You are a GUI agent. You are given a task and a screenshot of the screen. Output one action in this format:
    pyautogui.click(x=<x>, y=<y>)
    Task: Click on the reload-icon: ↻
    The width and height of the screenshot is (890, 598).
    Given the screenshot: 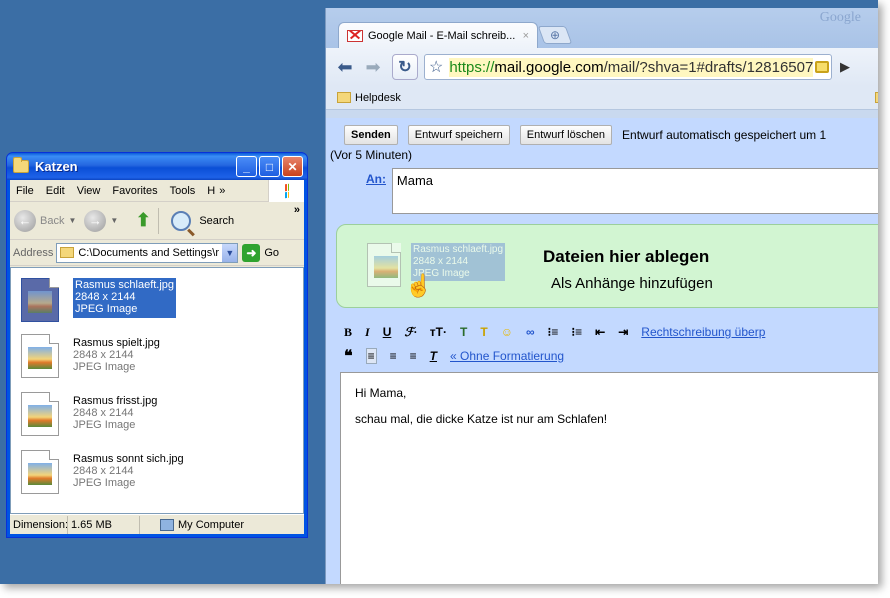 What is the action you would take?
    pyautogui.click(x=405, y=67)
    